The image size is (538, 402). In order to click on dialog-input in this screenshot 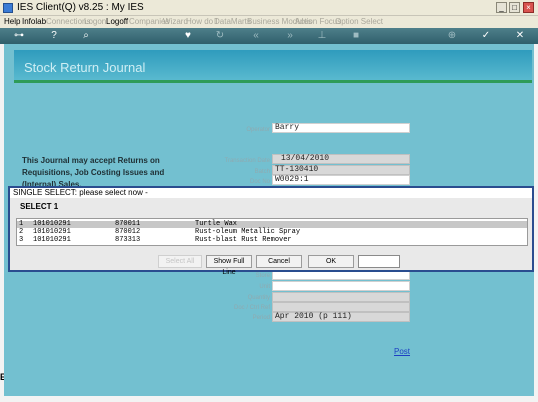, I will do `click(379, 261)`.